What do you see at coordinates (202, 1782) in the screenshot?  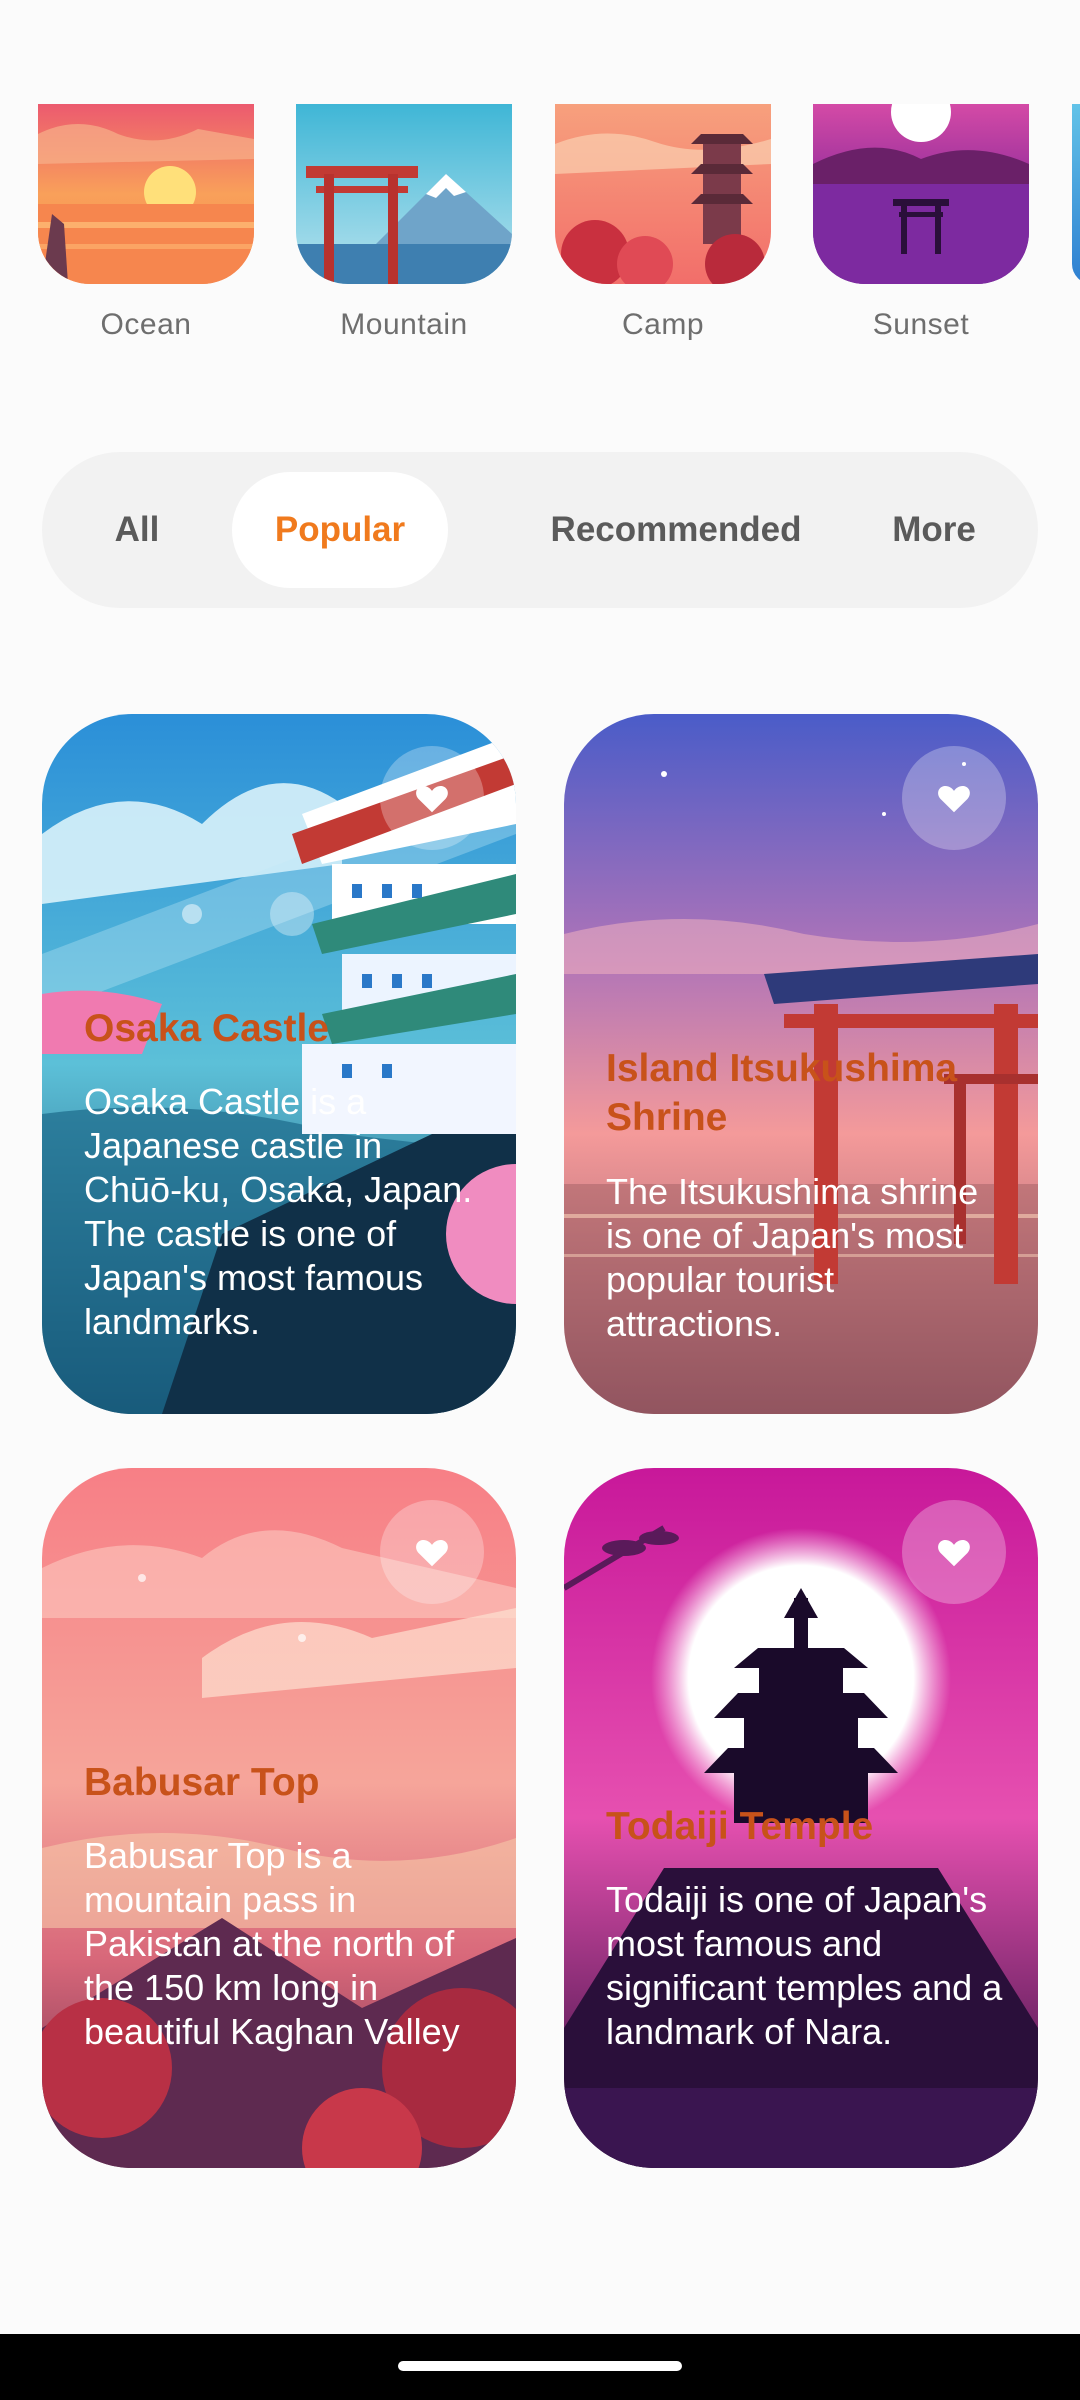 I see `card-title: Babusar Top` at bounding box center [202, 1782].